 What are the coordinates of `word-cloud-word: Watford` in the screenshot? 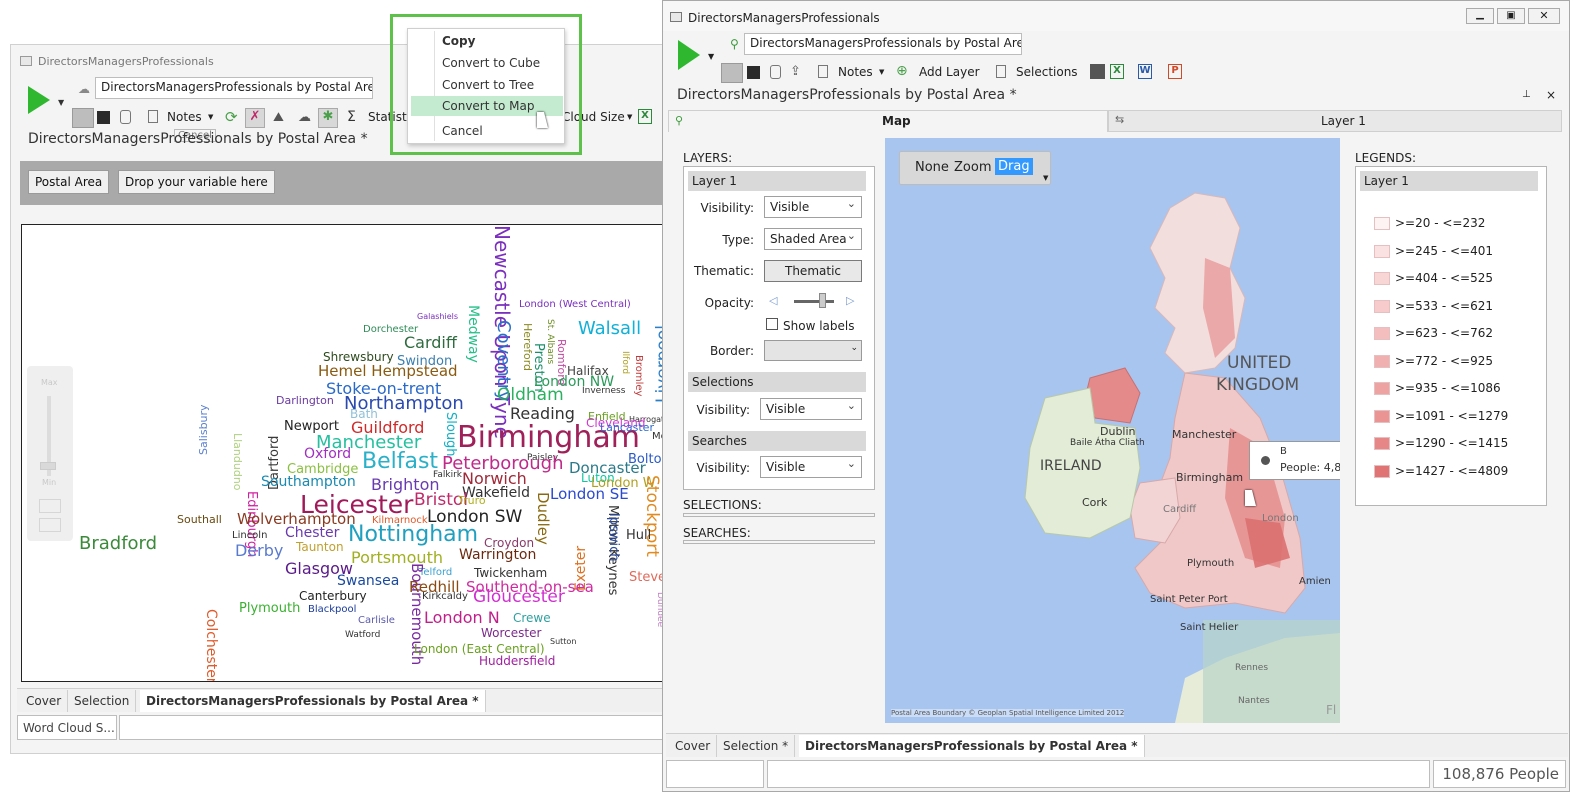 It's located at (362, 635).